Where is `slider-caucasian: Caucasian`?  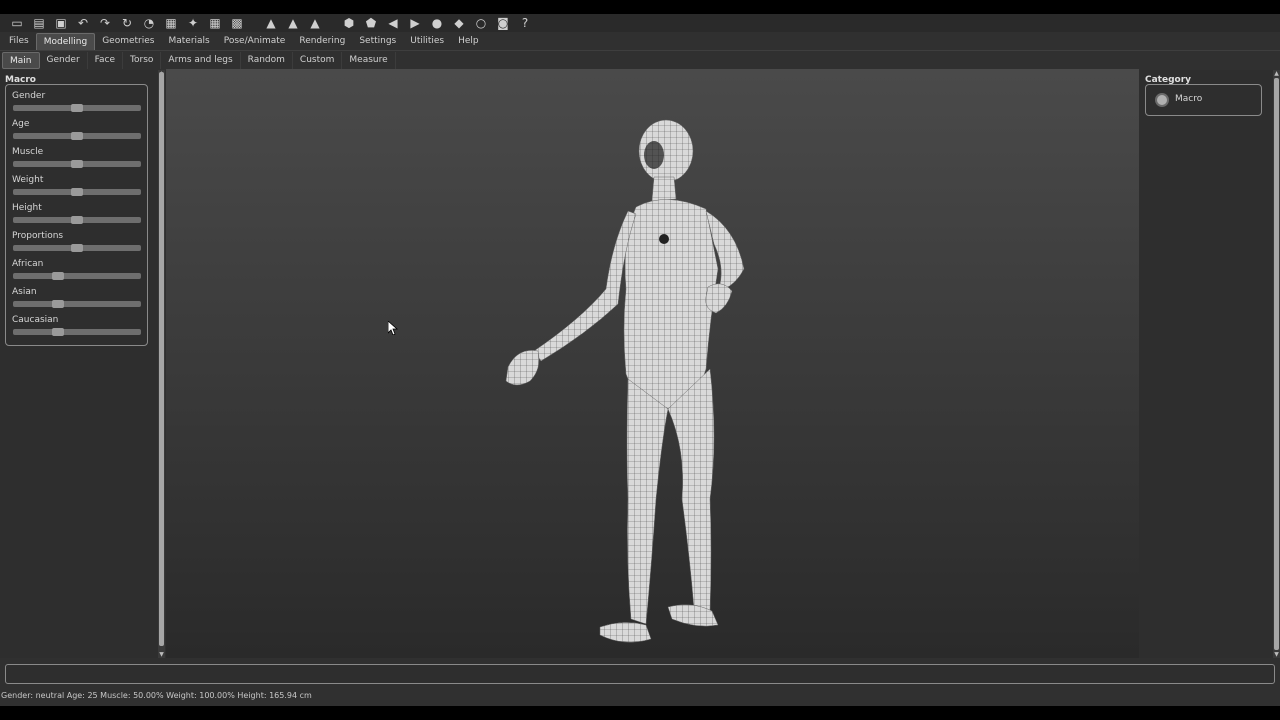
slider-caucasian: Caucasian is located at coordinates (77, 329).